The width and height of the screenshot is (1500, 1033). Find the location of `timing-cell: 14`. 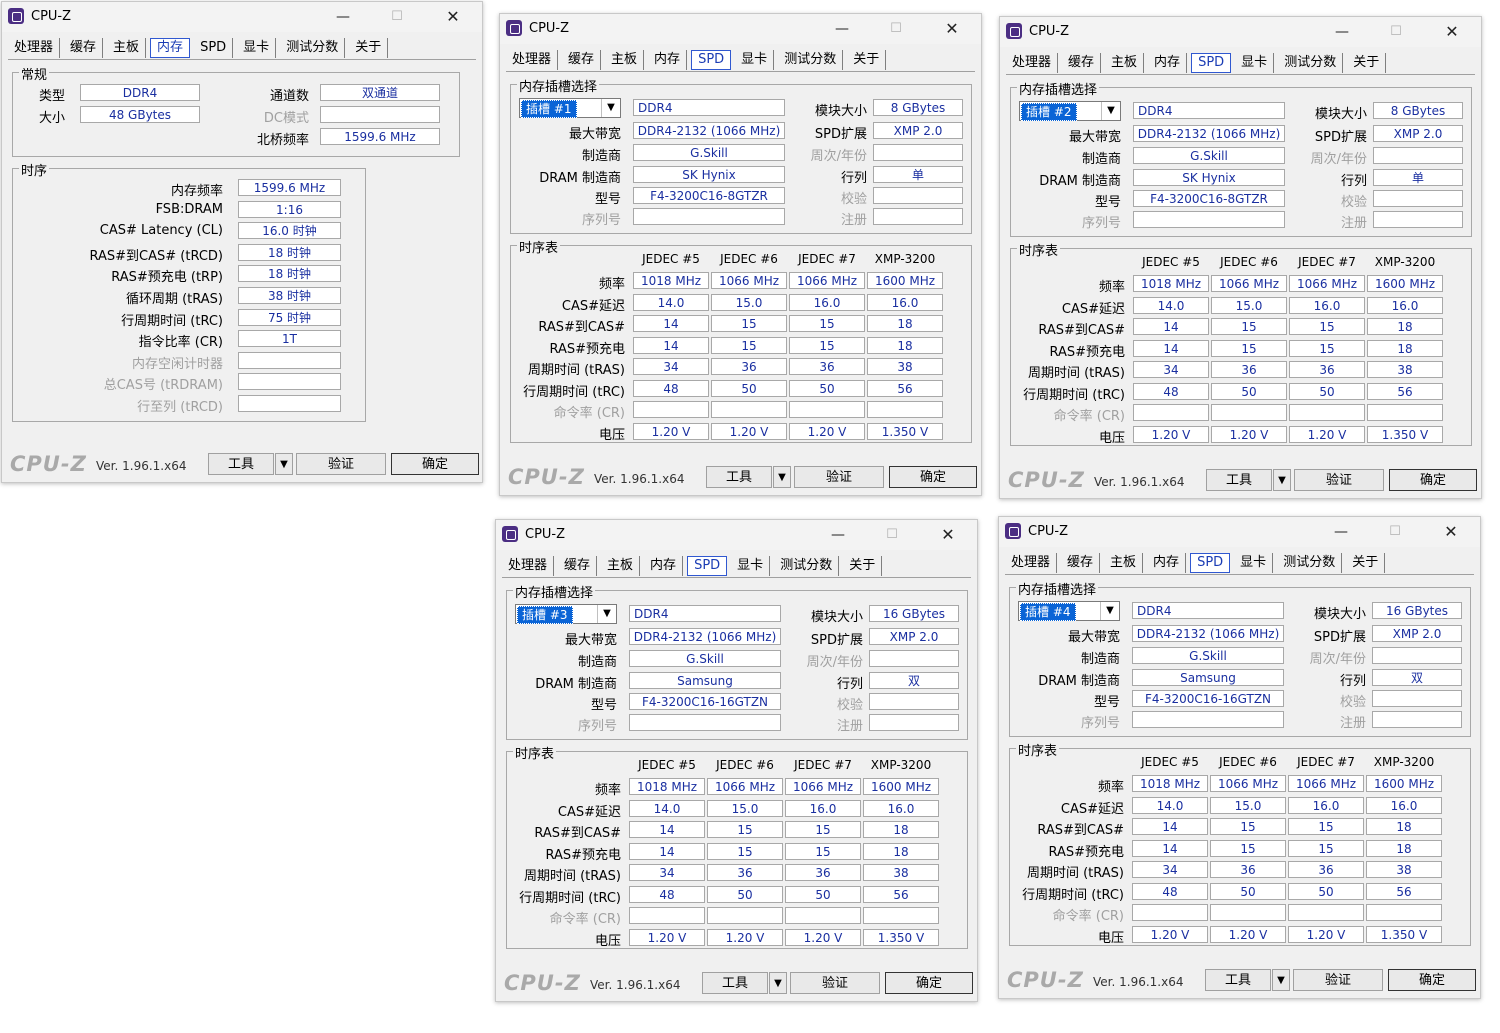

timing-cell: 14 is located at coordinates (1171, 348).